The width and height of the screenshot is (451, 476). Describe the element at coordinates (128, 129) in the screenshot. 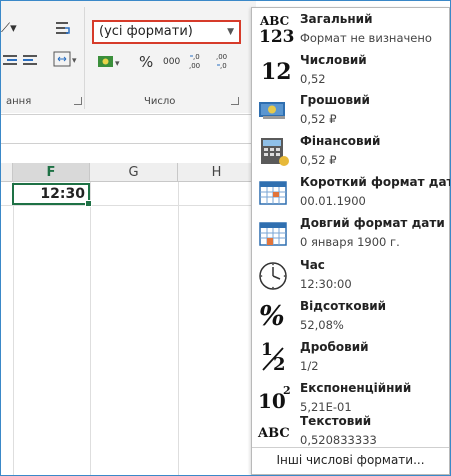

I see `formula-bar` at that location.